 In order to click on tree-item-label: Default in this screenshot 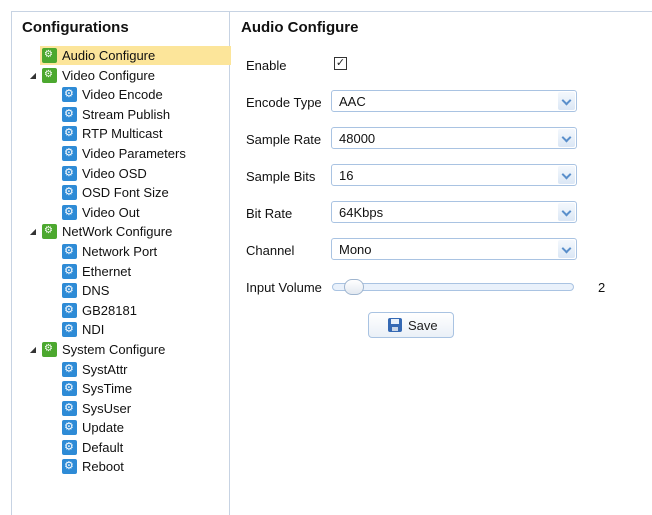, I will do `click(103, 447)`.